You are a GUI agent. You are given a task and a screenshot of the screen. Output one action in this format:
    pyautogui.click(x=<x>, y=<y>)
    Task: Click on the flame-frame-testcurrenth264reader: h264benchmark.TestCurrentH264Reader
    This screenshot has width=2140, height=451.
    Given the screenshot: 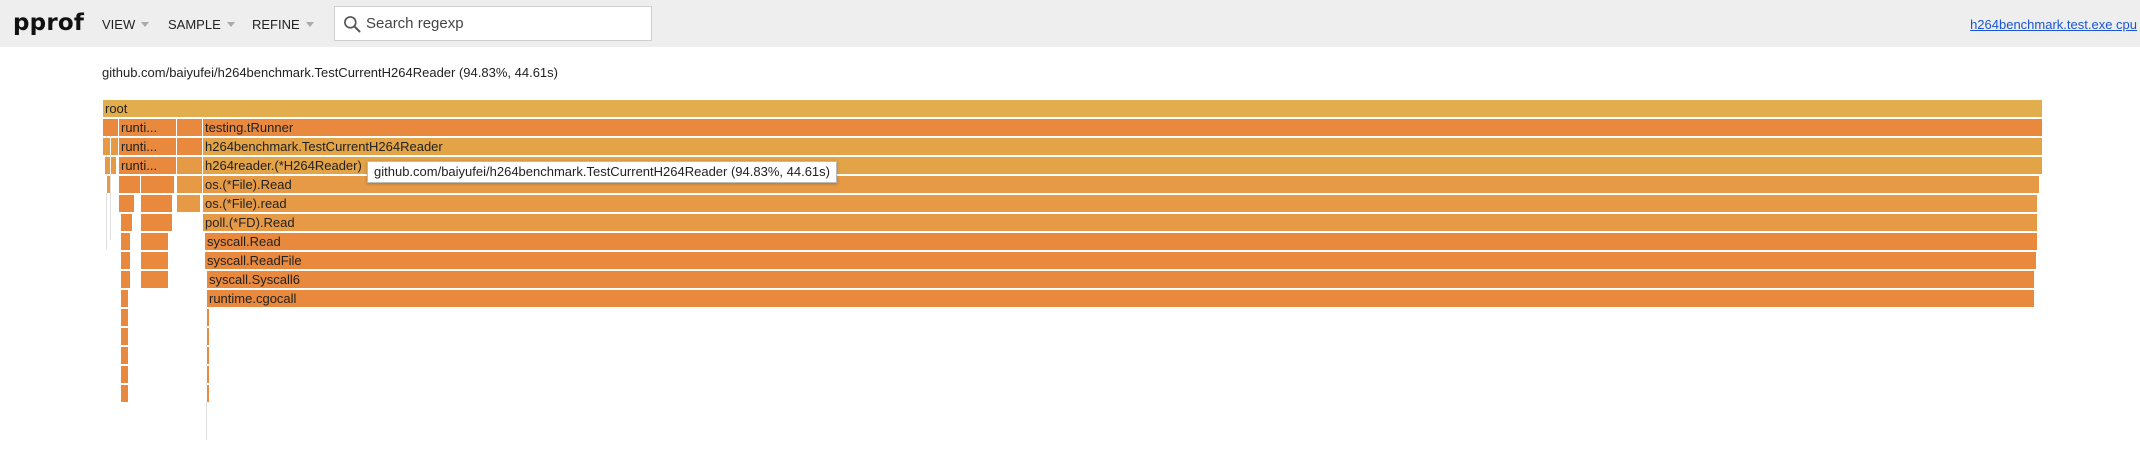 What is the action you would take?
    pyautogui.click(x=1122, y=146)
    